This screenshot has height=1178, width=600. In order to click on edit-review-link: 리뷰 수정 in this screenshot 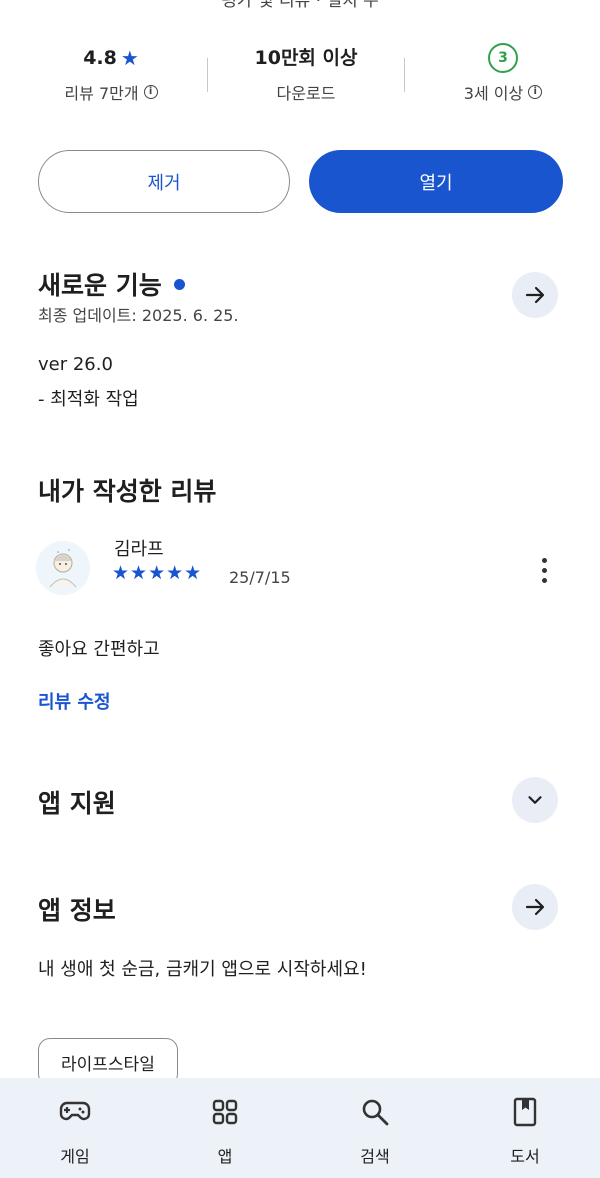, I will do `click(74, 701)`.